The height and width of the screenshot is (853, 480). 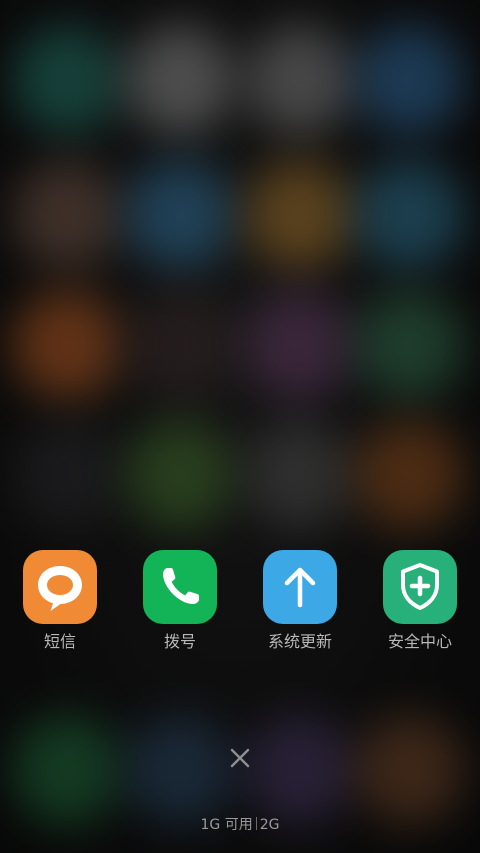 I want to click on memory-available: 1G 可用, so click(x=226, y=825).